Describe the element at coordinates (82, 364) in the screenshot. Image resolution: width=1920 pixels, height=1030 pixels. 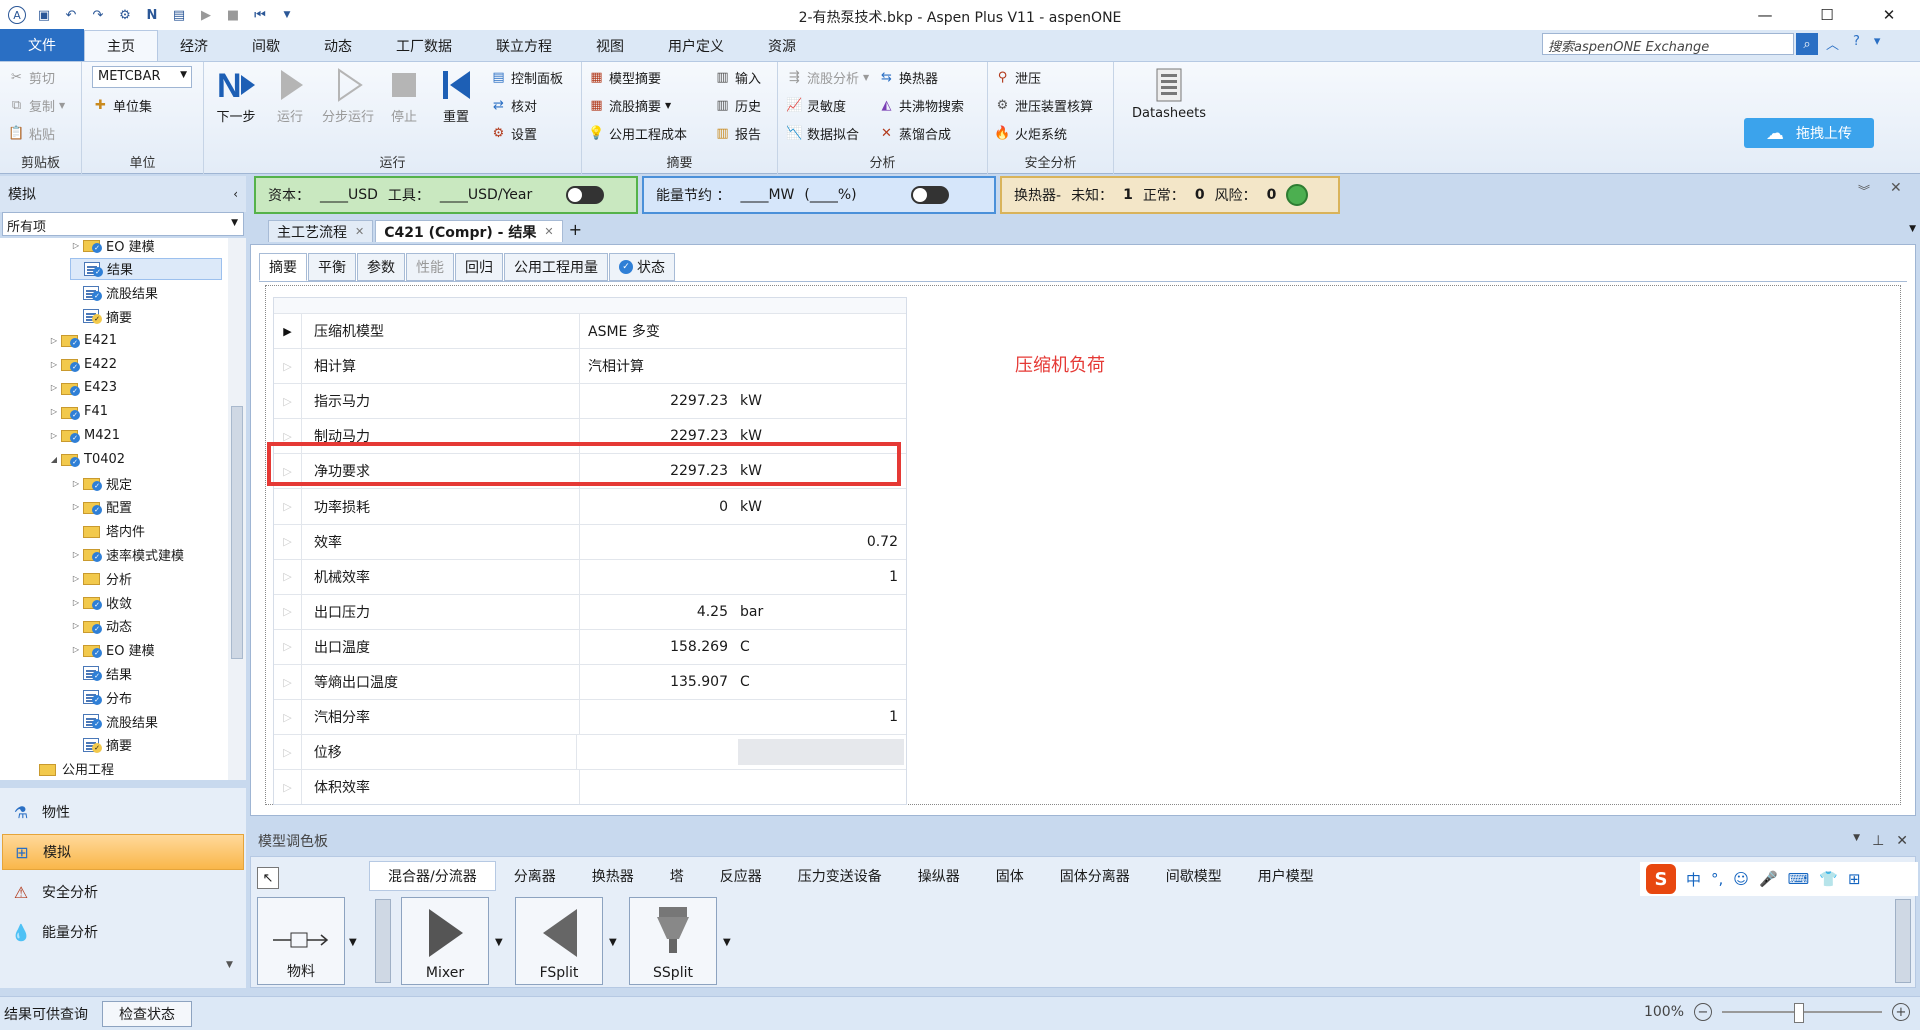
I see `tree-item: ▷ ✓ E422` at that location.